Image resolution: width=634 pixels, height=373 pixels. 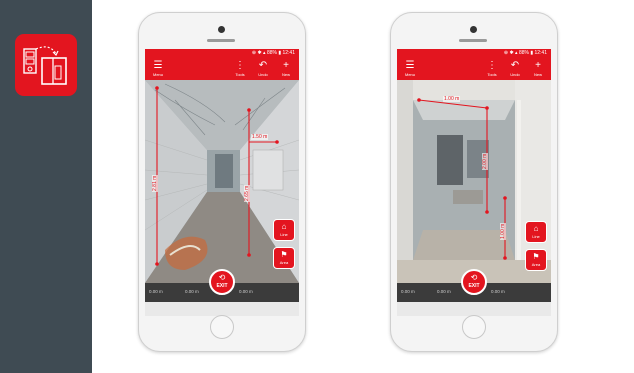 I want to click on sidebar, so click(x=46, y=186).